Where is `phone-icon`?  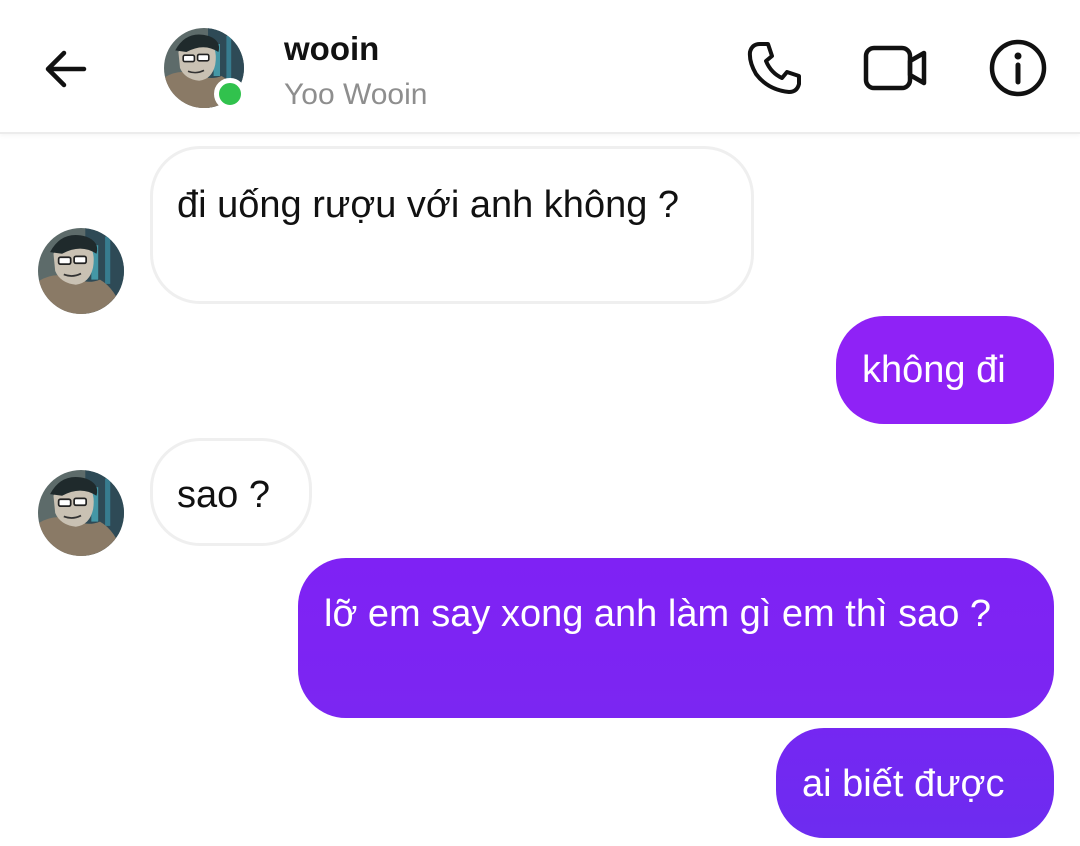
phone-icon is located at coordinates (774, 68).